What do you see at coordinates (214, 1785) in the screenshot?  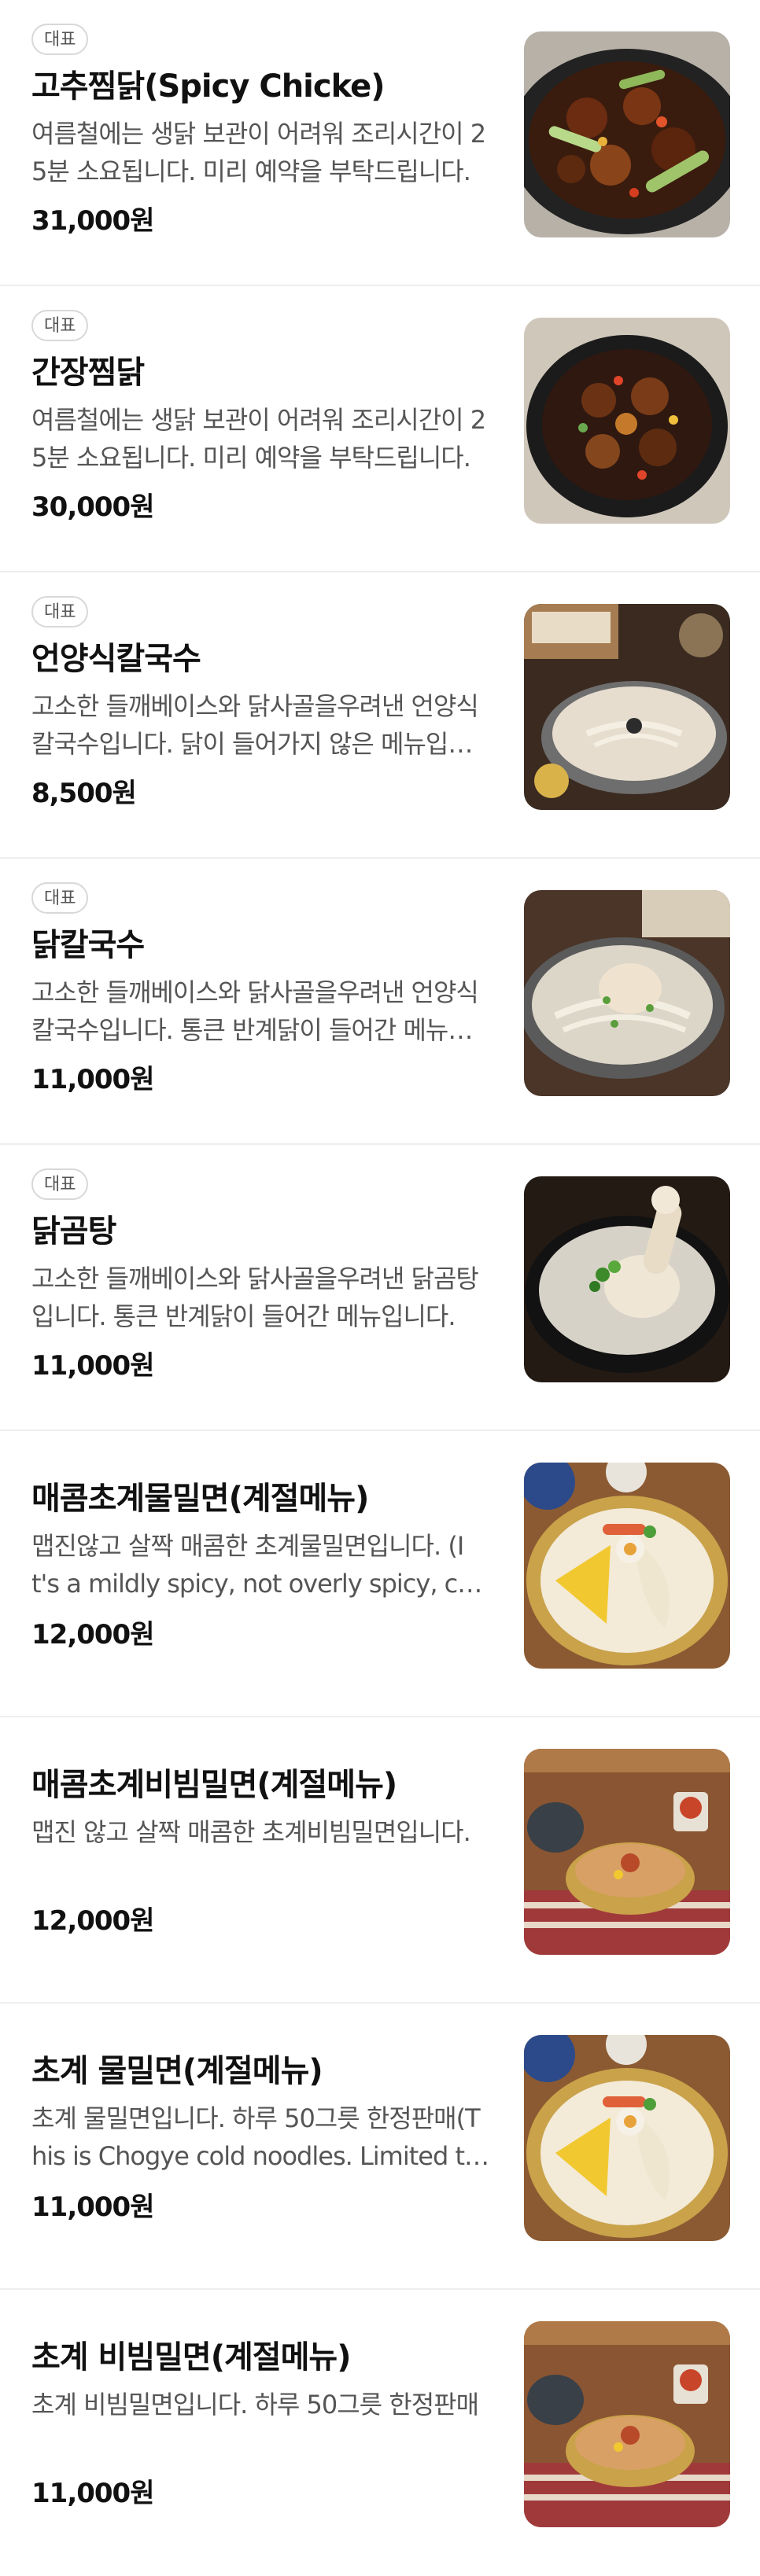 I see `menu-item-name: 매콤초계비빔밀면(계절메뉴)` at bounding box center [214, 1785].